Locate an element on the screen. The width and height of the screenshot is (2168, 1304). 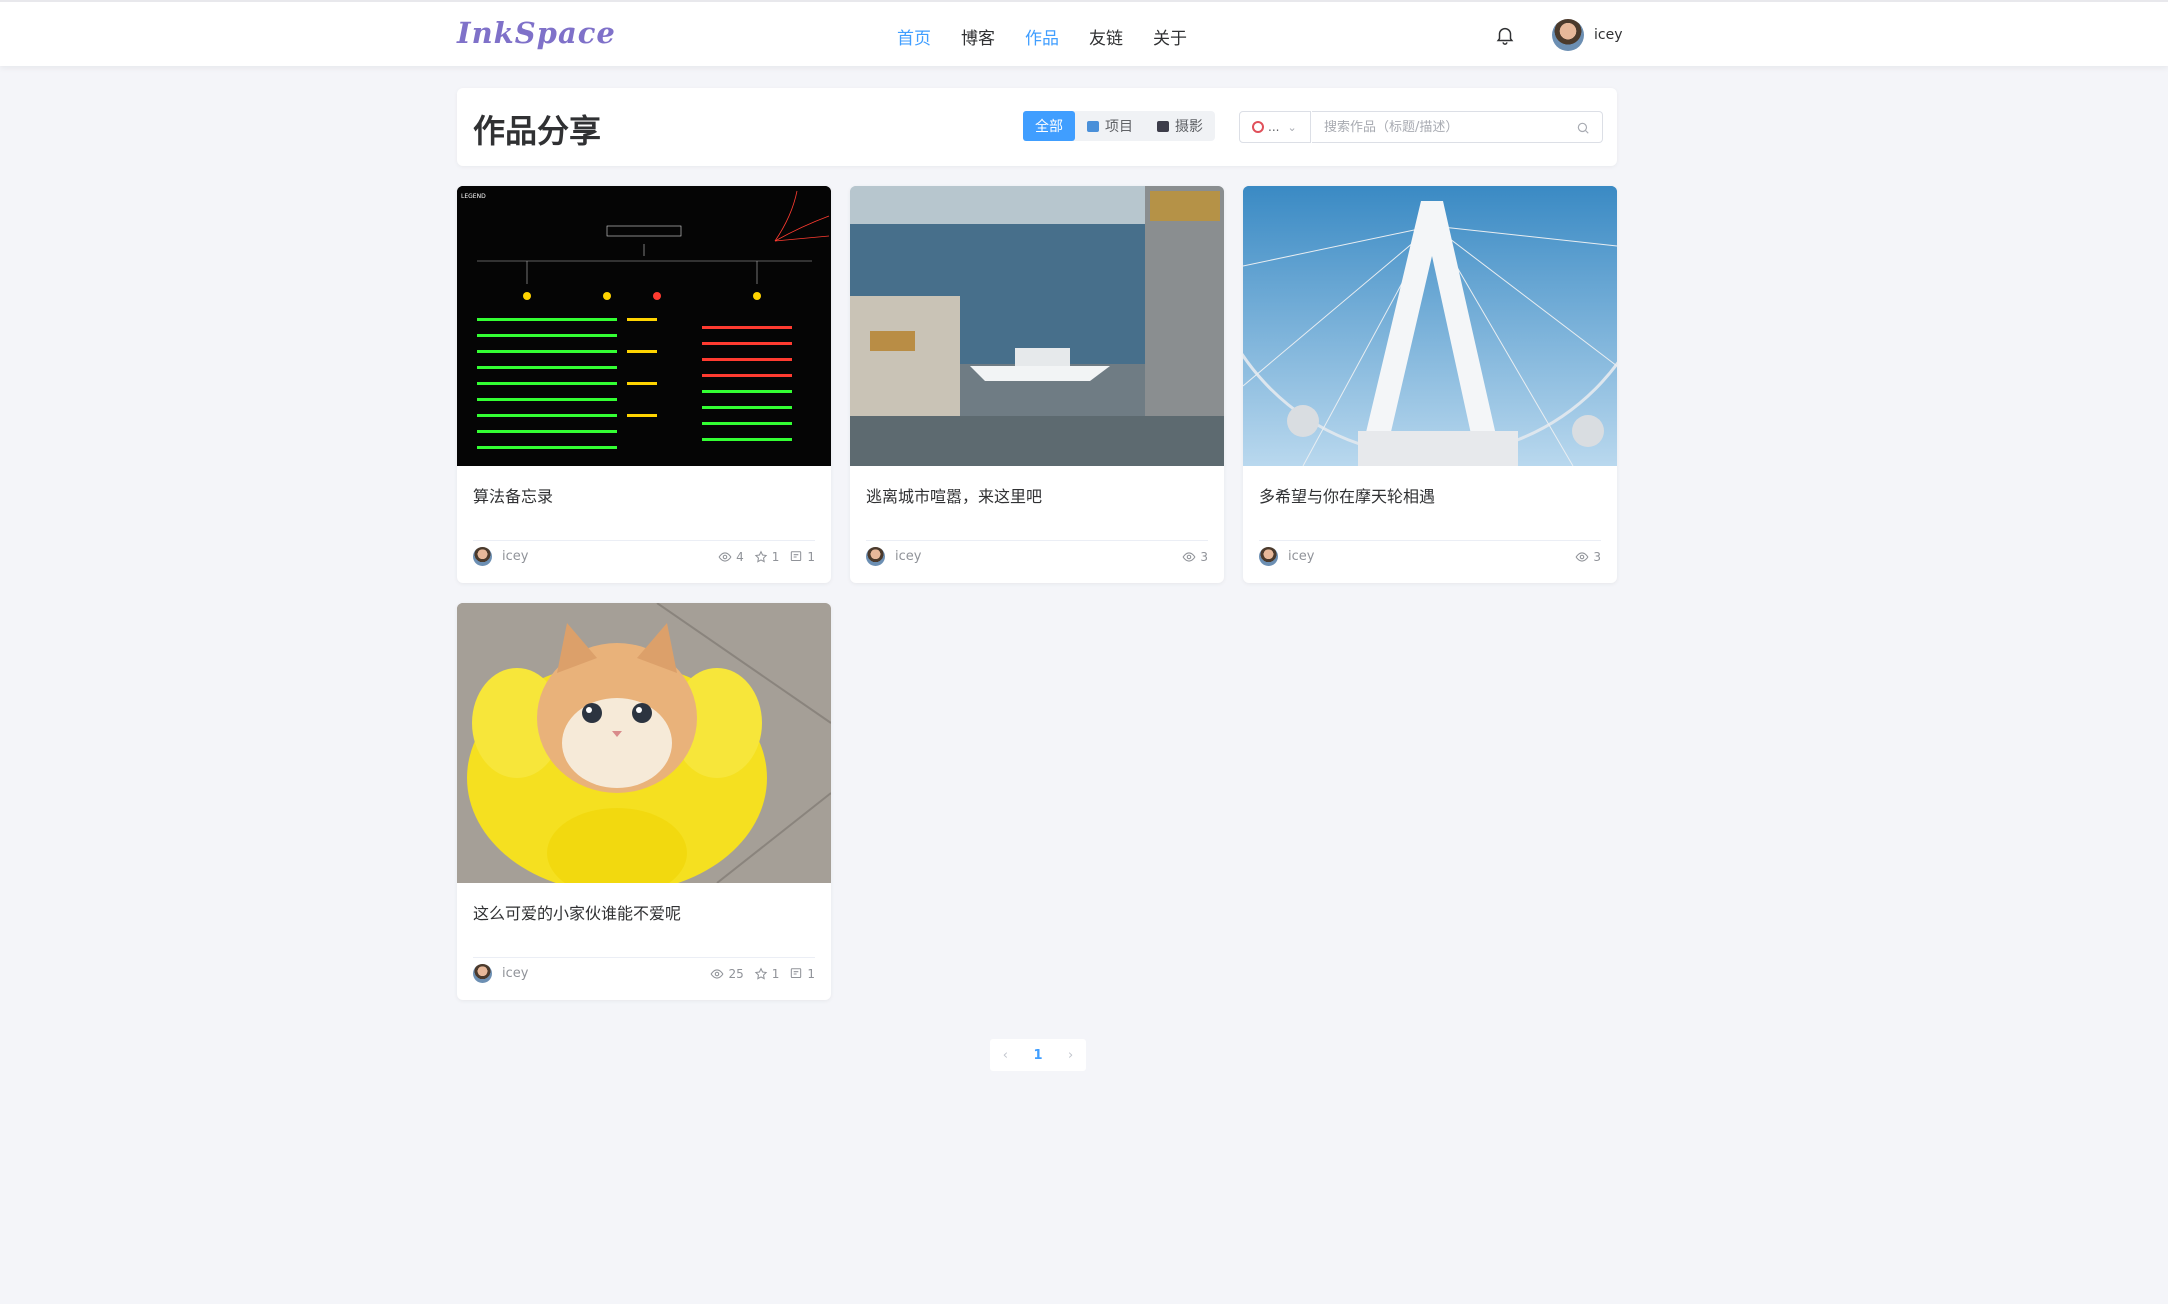
camera-icon is located at coordinates (1163, 126).